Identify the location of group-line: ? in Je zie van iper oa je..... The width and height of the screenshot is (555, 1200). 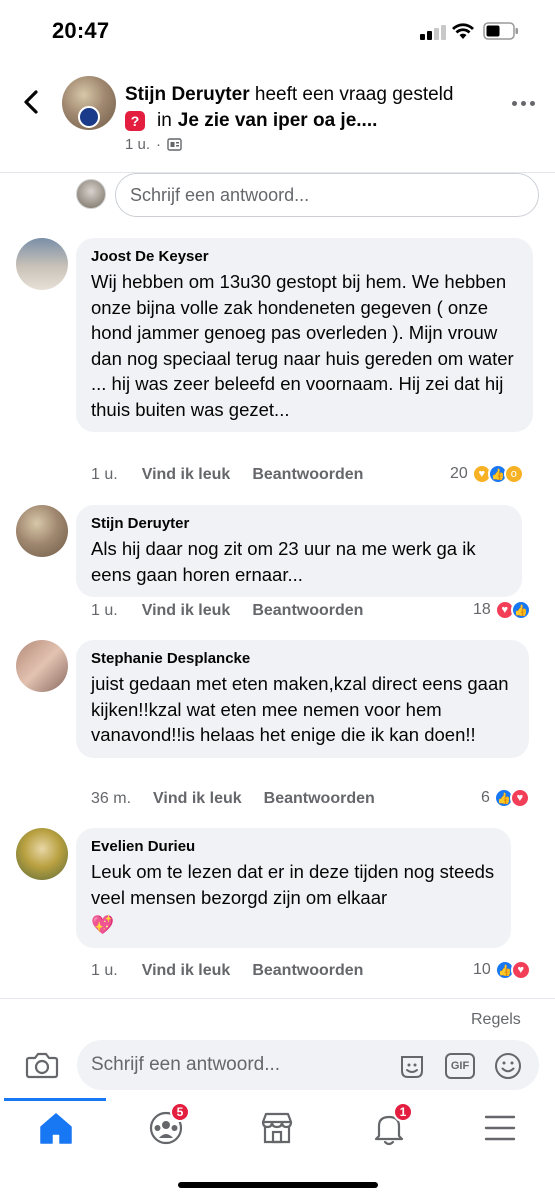
(251, 121).